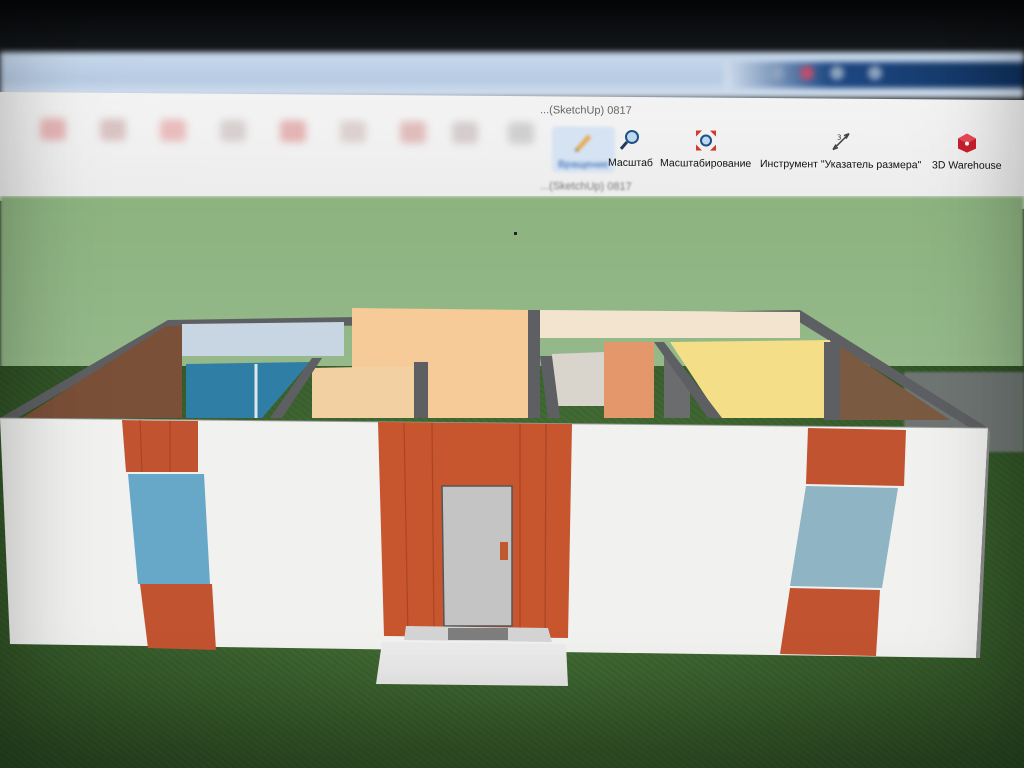  What do you see at coordinates (839, 138) in the screenshot?
I see `svg-text: 3` at bounding box center [839, 138].